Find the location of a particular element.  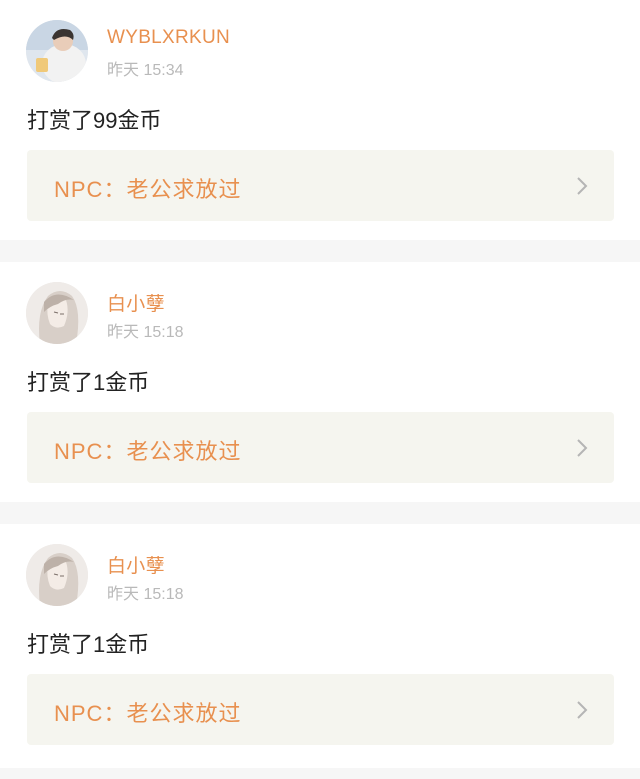

reward-action-text: 打赏了99金币 is located at coordinates (94, 120).